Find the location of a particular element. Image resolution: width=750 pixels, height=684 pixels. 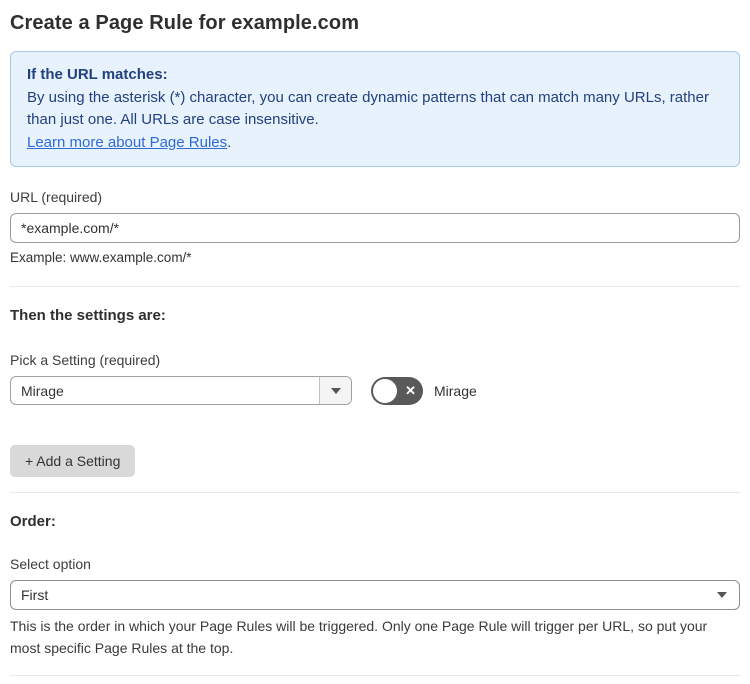

mirage-toggle: ✕ is located at coordinates (397, 390).